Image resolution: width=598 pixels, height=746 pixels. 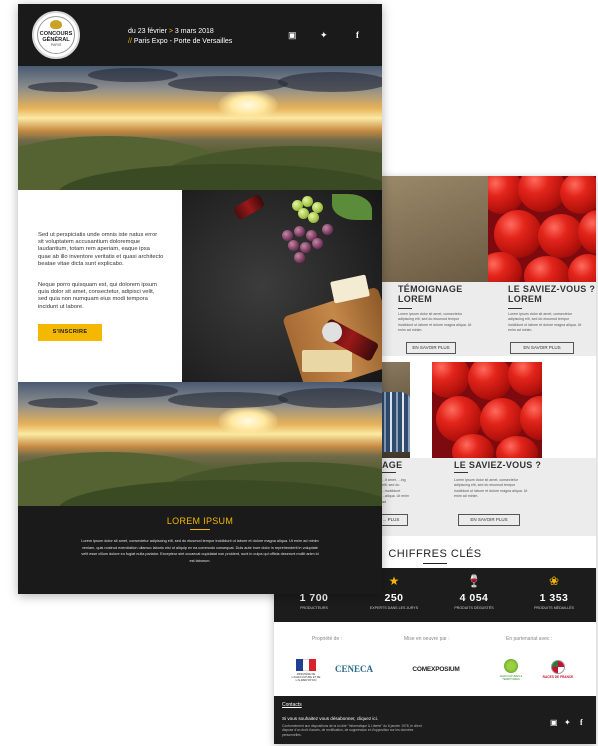 What do you see at coordinates (511, 678) in the screenshot?
I see `agriculteurs-logo-text: AGRICULTURES & TERRITOIRES` at bounding box center [511, 678].